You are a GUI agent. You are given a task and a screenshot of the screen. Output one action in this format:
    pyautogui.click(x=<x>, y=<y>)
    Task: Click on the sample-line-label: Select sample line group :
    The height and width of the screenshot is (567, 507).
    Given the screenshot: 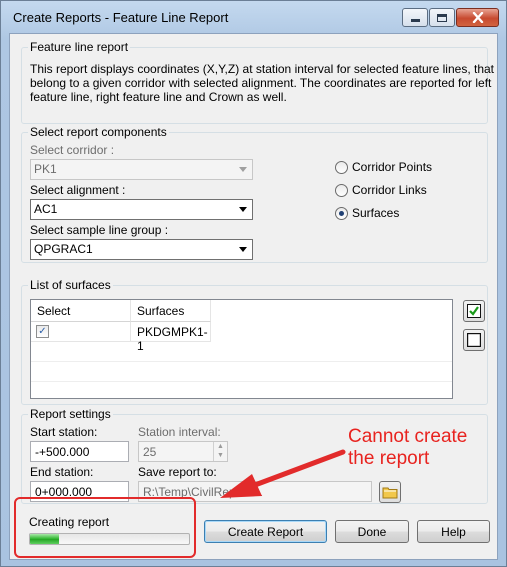 What is the action you would take?
    pyautogui.click(x=99, y=230)
    